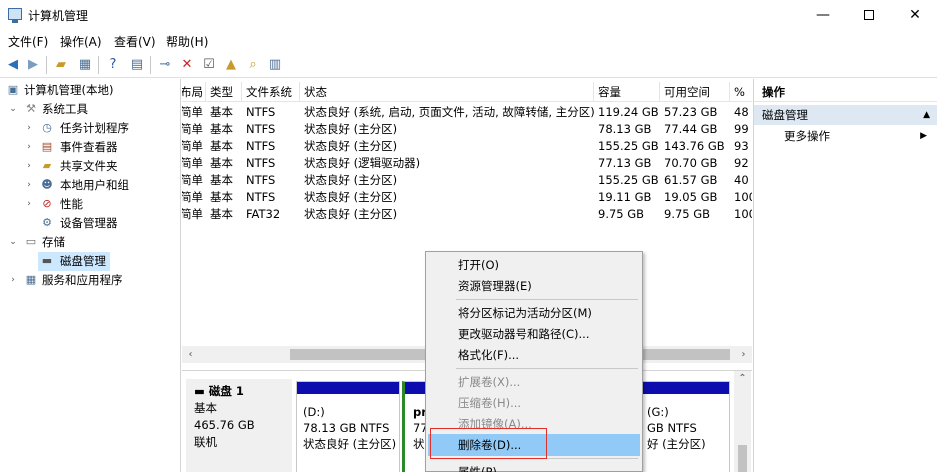 The image size is (937, 472). Describe the element at coordinates (467, 197) in the screenshot. I see `table-row: 简单基本 NTFS 状态良好 (主分区) 19.11 GB 19.05 GB 100` at that location.